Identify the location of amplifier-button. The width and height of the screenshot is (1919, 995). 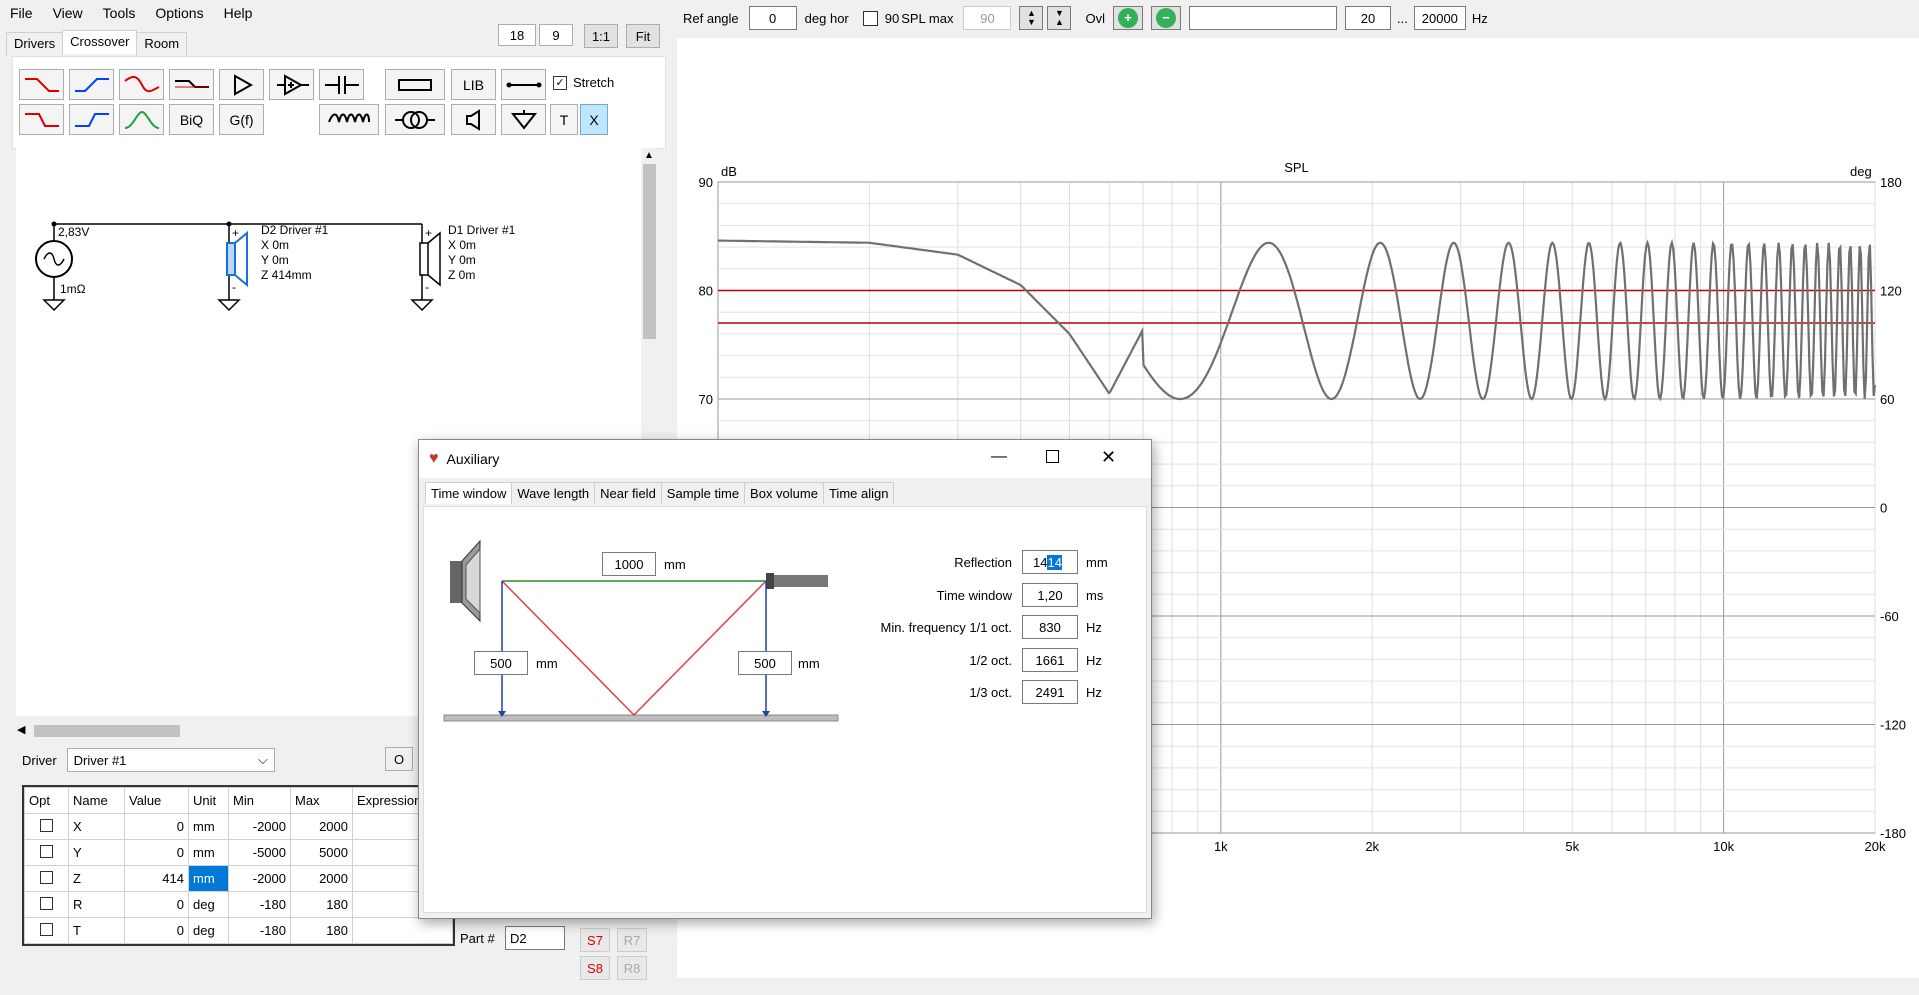
(241, 84).